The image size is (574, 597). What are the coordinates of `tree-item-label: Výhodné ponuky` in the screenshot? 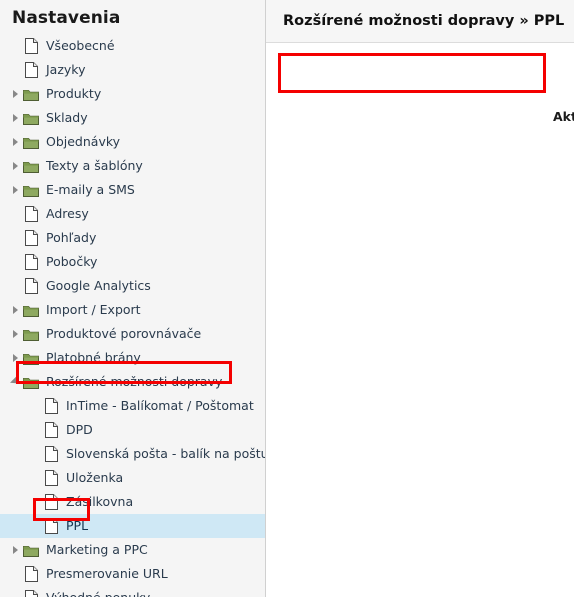 It's located at (98, 591).